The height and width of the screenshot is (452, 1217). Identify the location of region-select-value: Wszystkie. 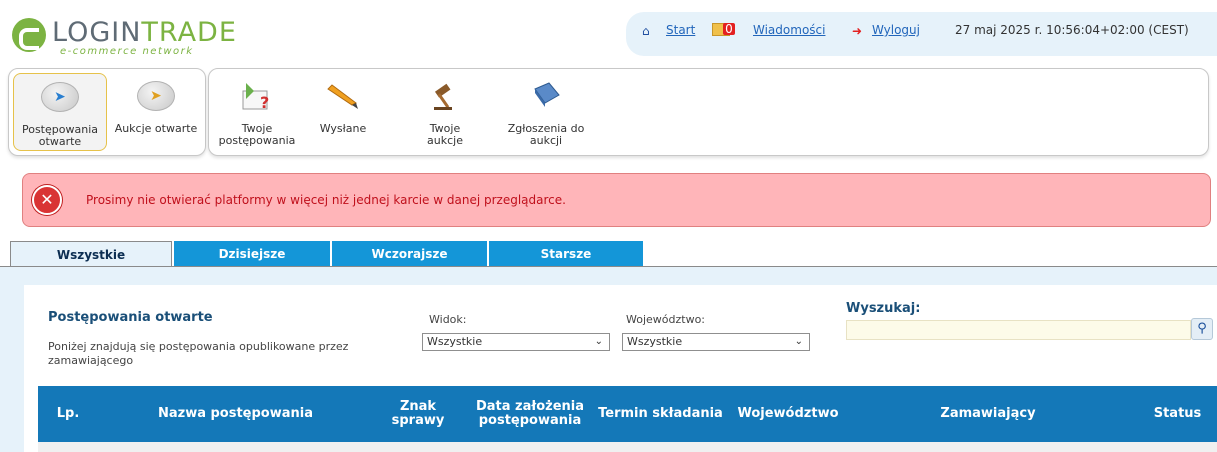
(655, 341).